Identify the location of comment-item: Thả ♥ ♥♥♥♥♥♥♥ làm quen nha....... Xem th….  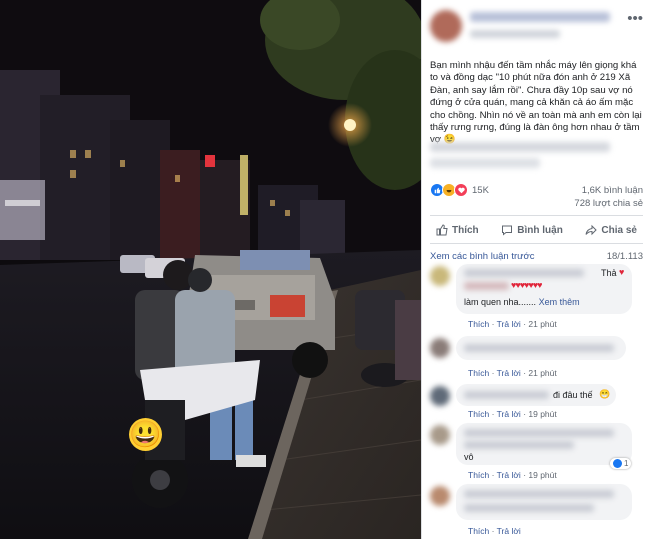
(537, 298).